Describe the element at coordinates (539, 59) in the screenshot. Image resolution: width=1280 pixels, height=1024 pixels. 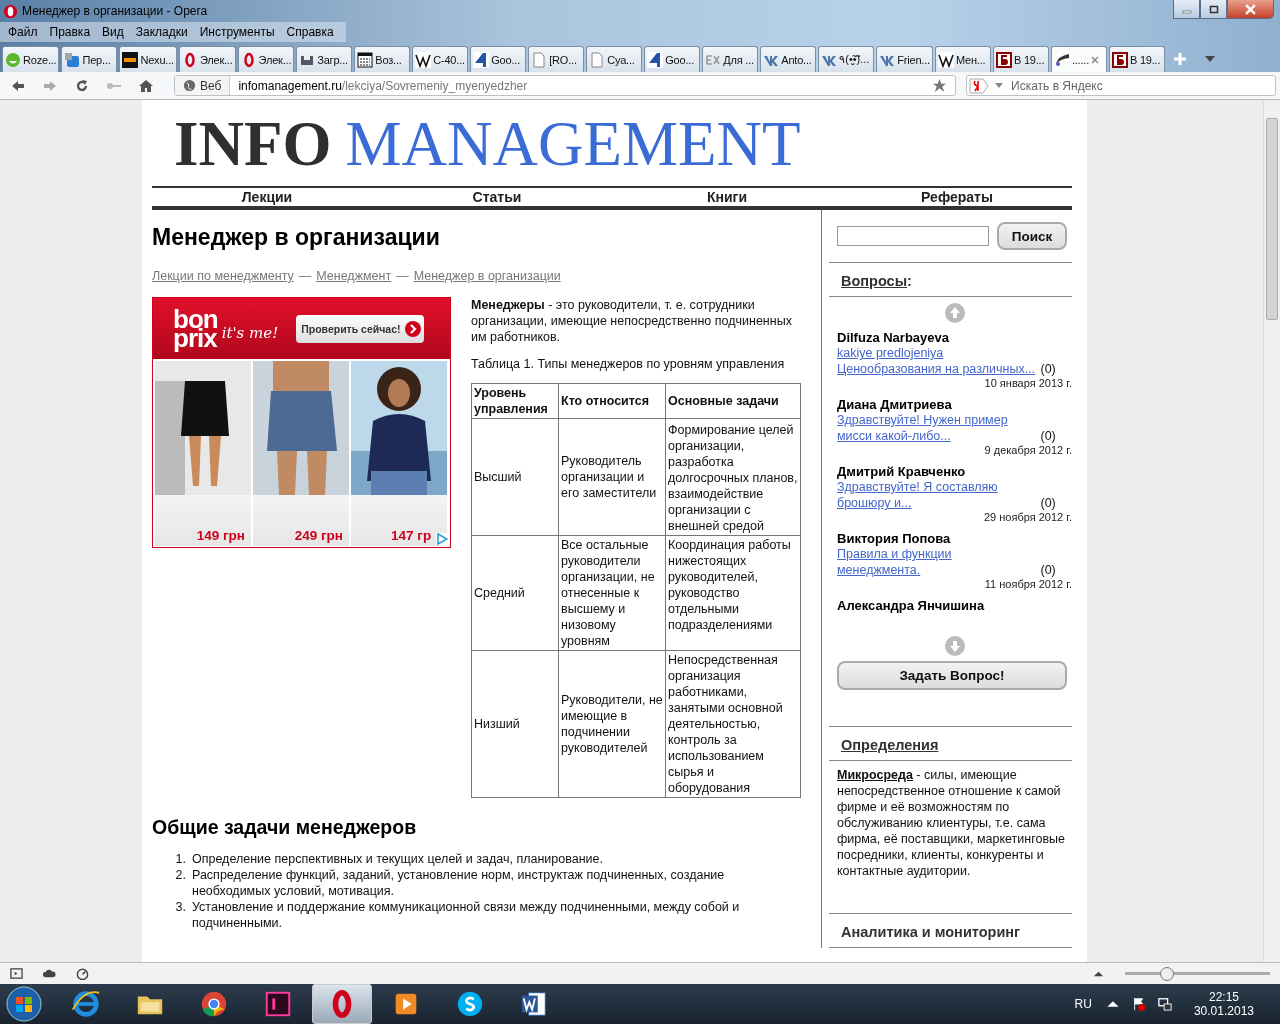
I see `page-icon` at that location.